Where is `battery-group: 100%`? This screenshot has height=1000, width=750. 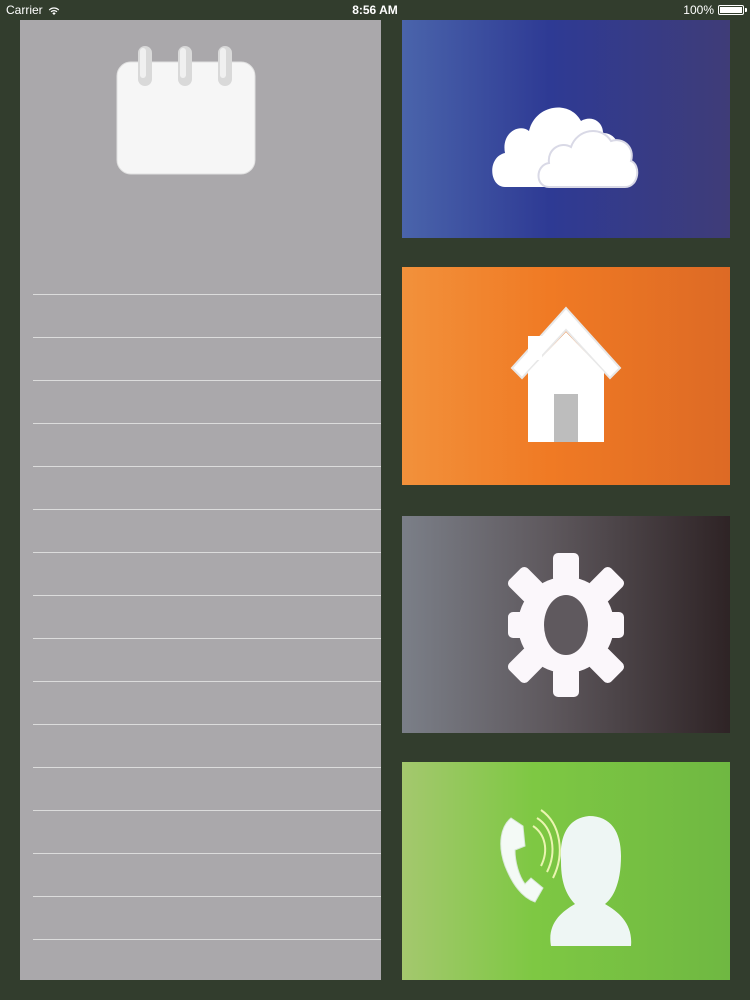
battery-group: 100% is located at coordinates (715, 10).